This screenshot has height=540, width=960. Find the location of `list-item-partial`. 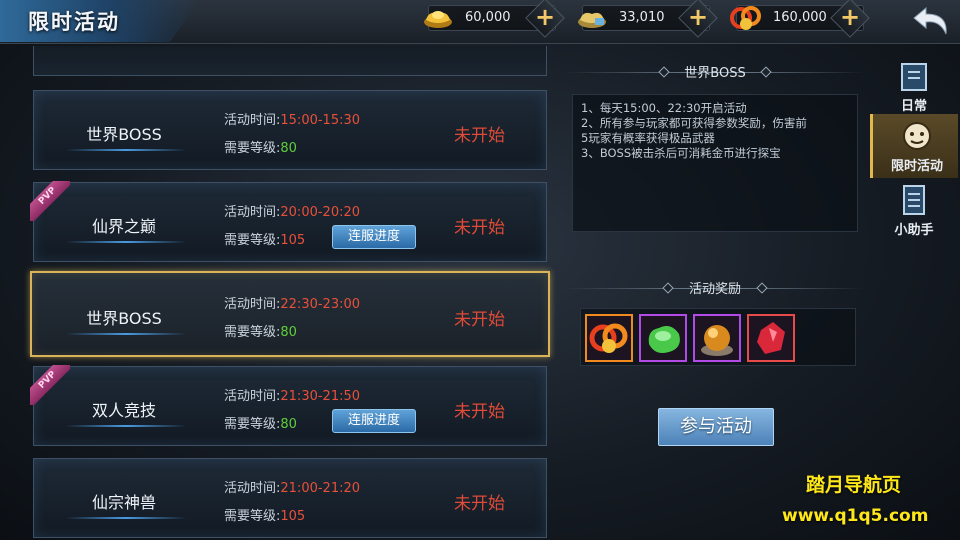

list-item-partial is located at coordinates (290, 61).